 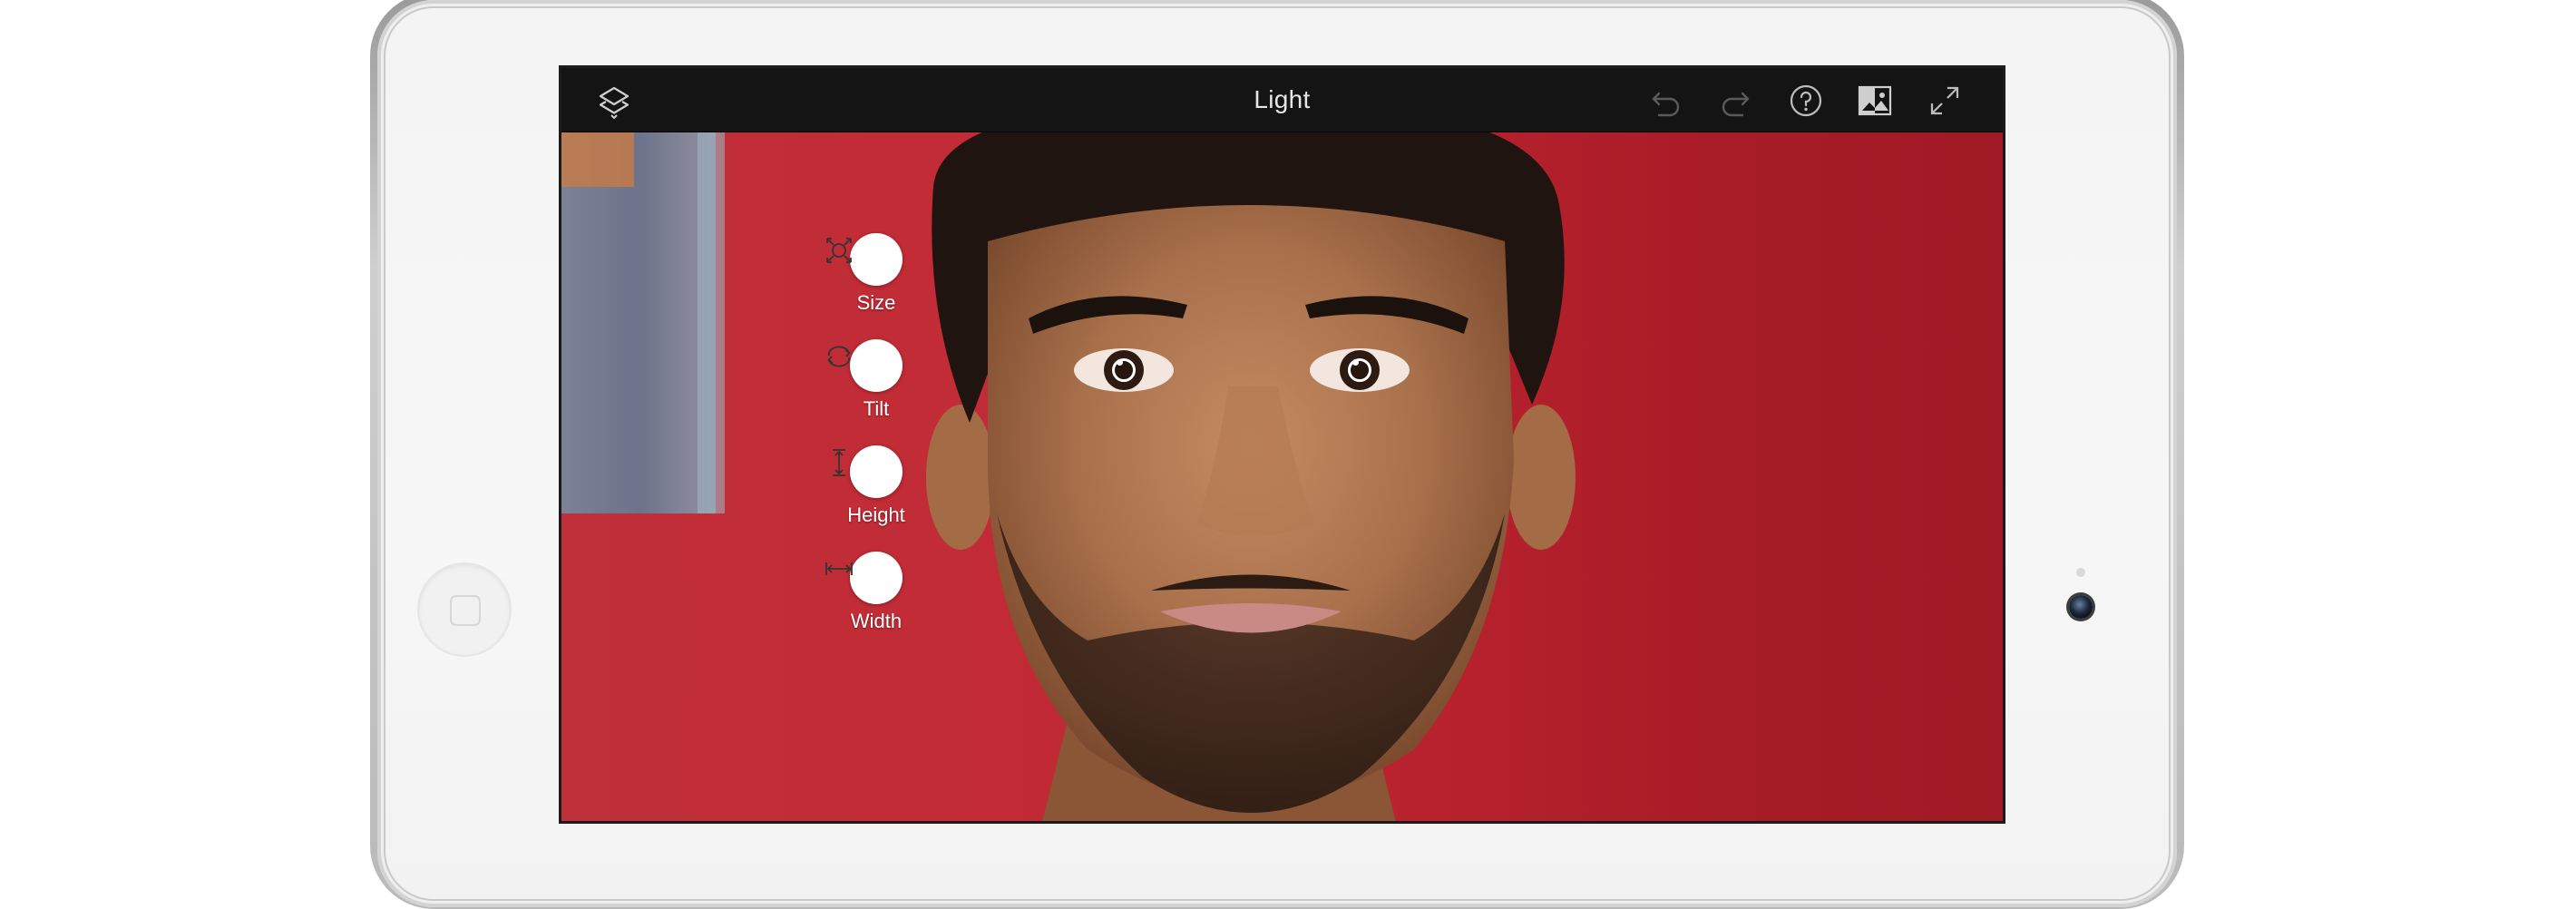 What do you see at coordinates (1282, 100) in the screenshot?
I see `top-toolbar: Light` at bounding box center [1282, 100].